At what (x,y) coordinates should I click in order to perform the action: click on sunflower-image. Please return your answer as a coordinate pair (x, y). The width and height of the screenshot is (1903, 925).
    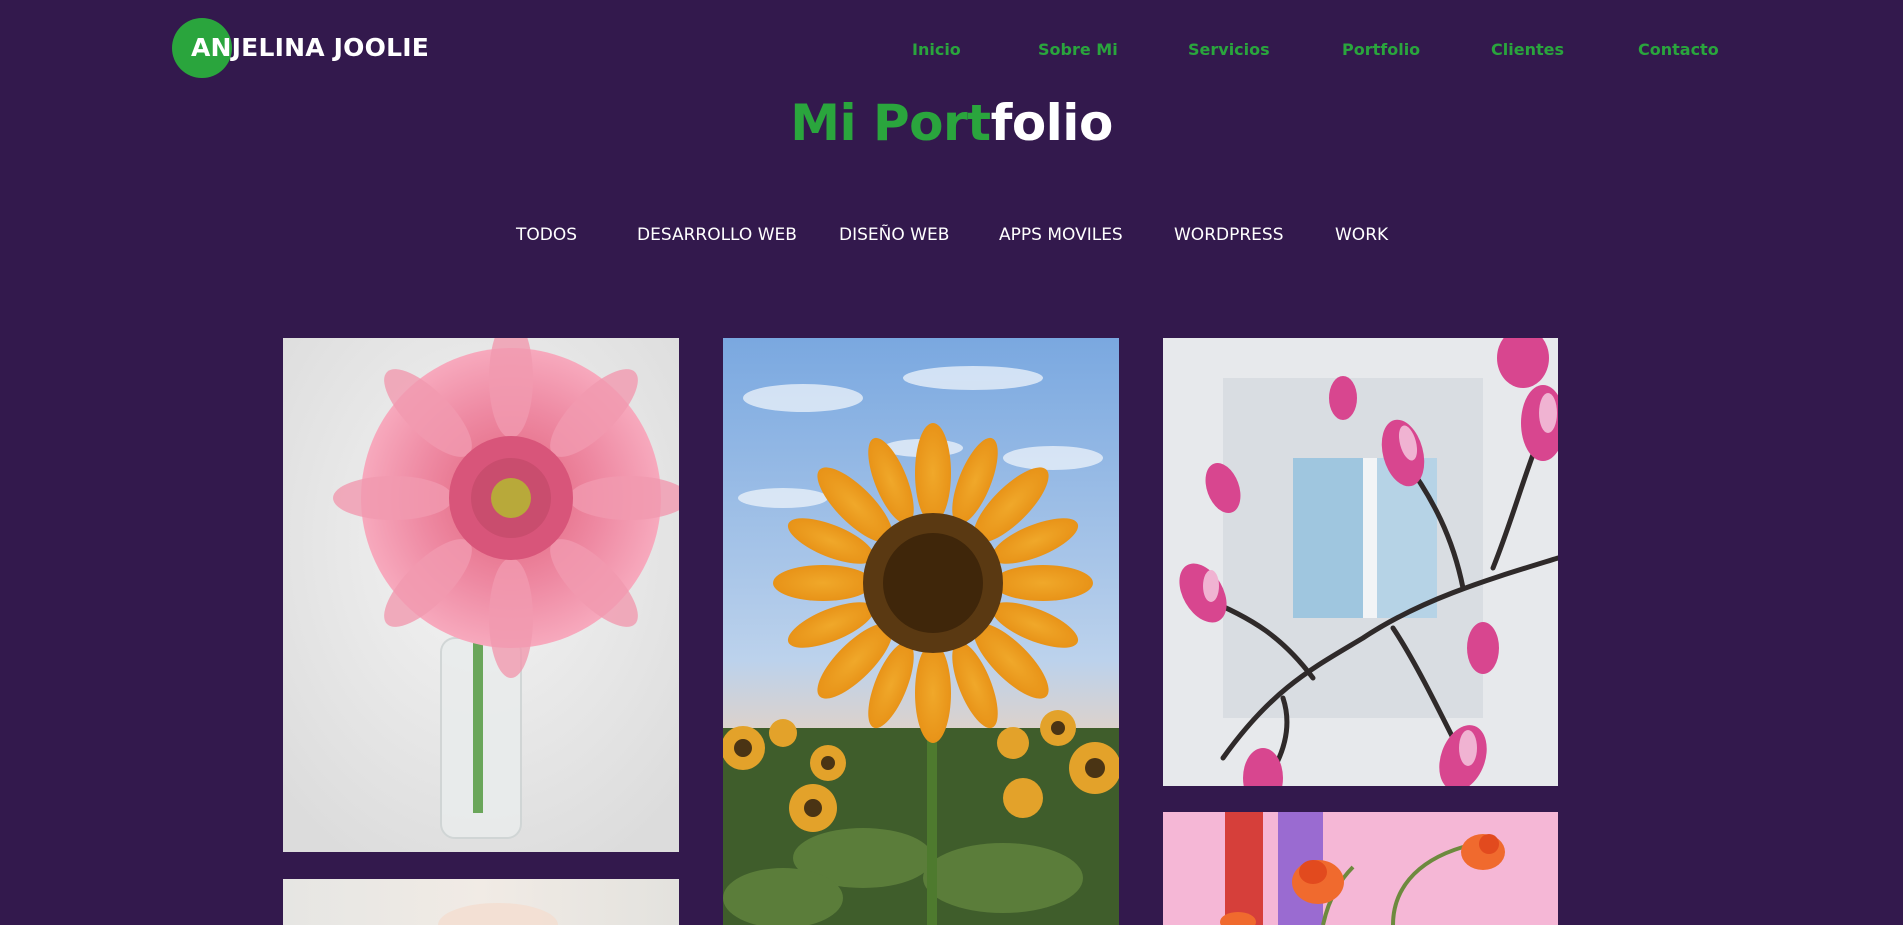
    Looking at the image, I should click on (921, 631).